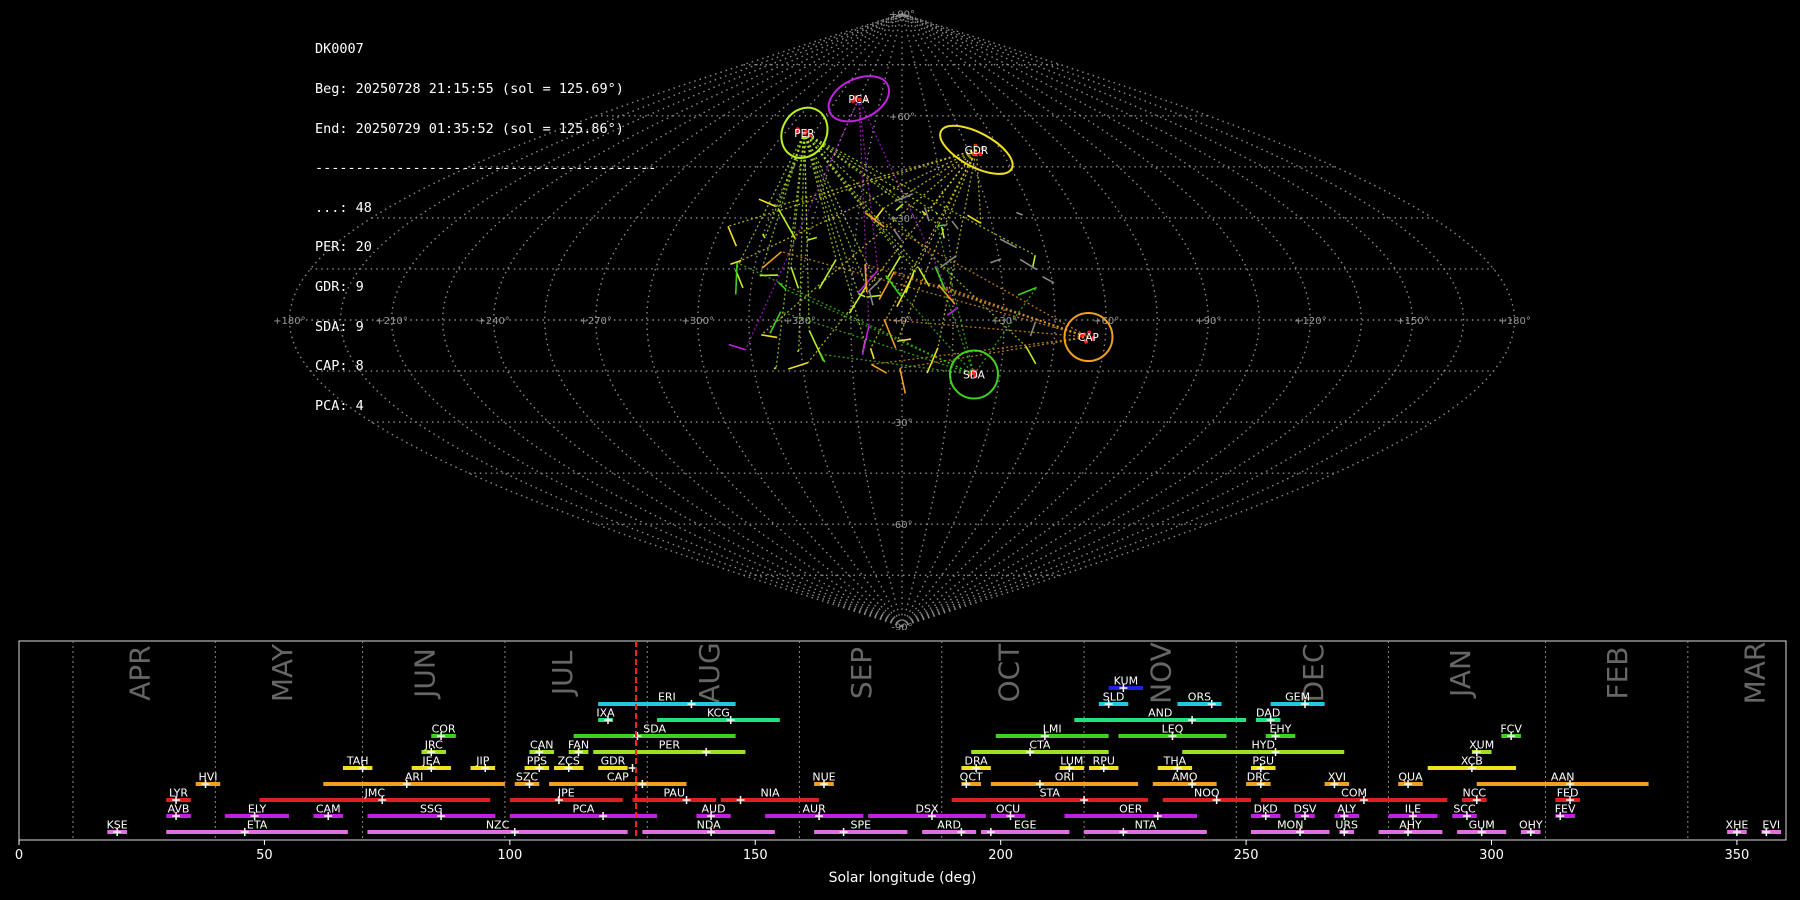 This screenshot has height=900, width=1800. I want to click on shower-label: ILE, so click(1413, 809).